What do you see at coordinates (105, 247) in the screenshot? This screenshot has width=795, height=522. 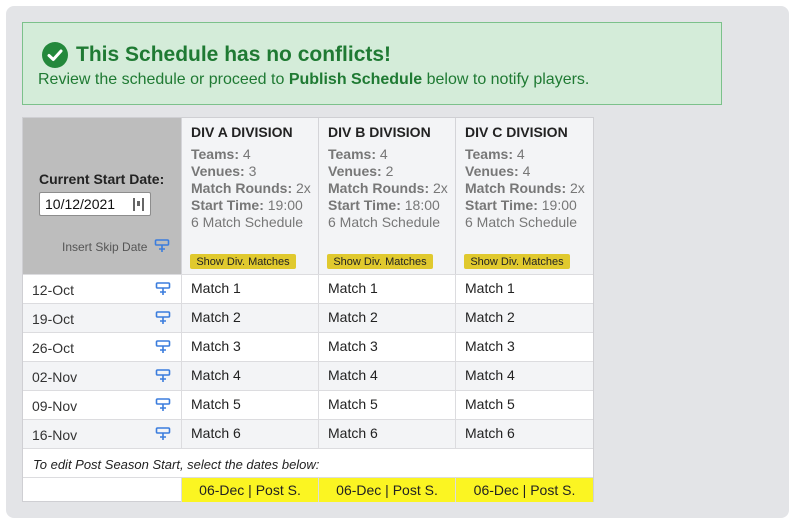 I see `insert-skip-date-label: Insert Skip Date` at bounding box center [105, 247].